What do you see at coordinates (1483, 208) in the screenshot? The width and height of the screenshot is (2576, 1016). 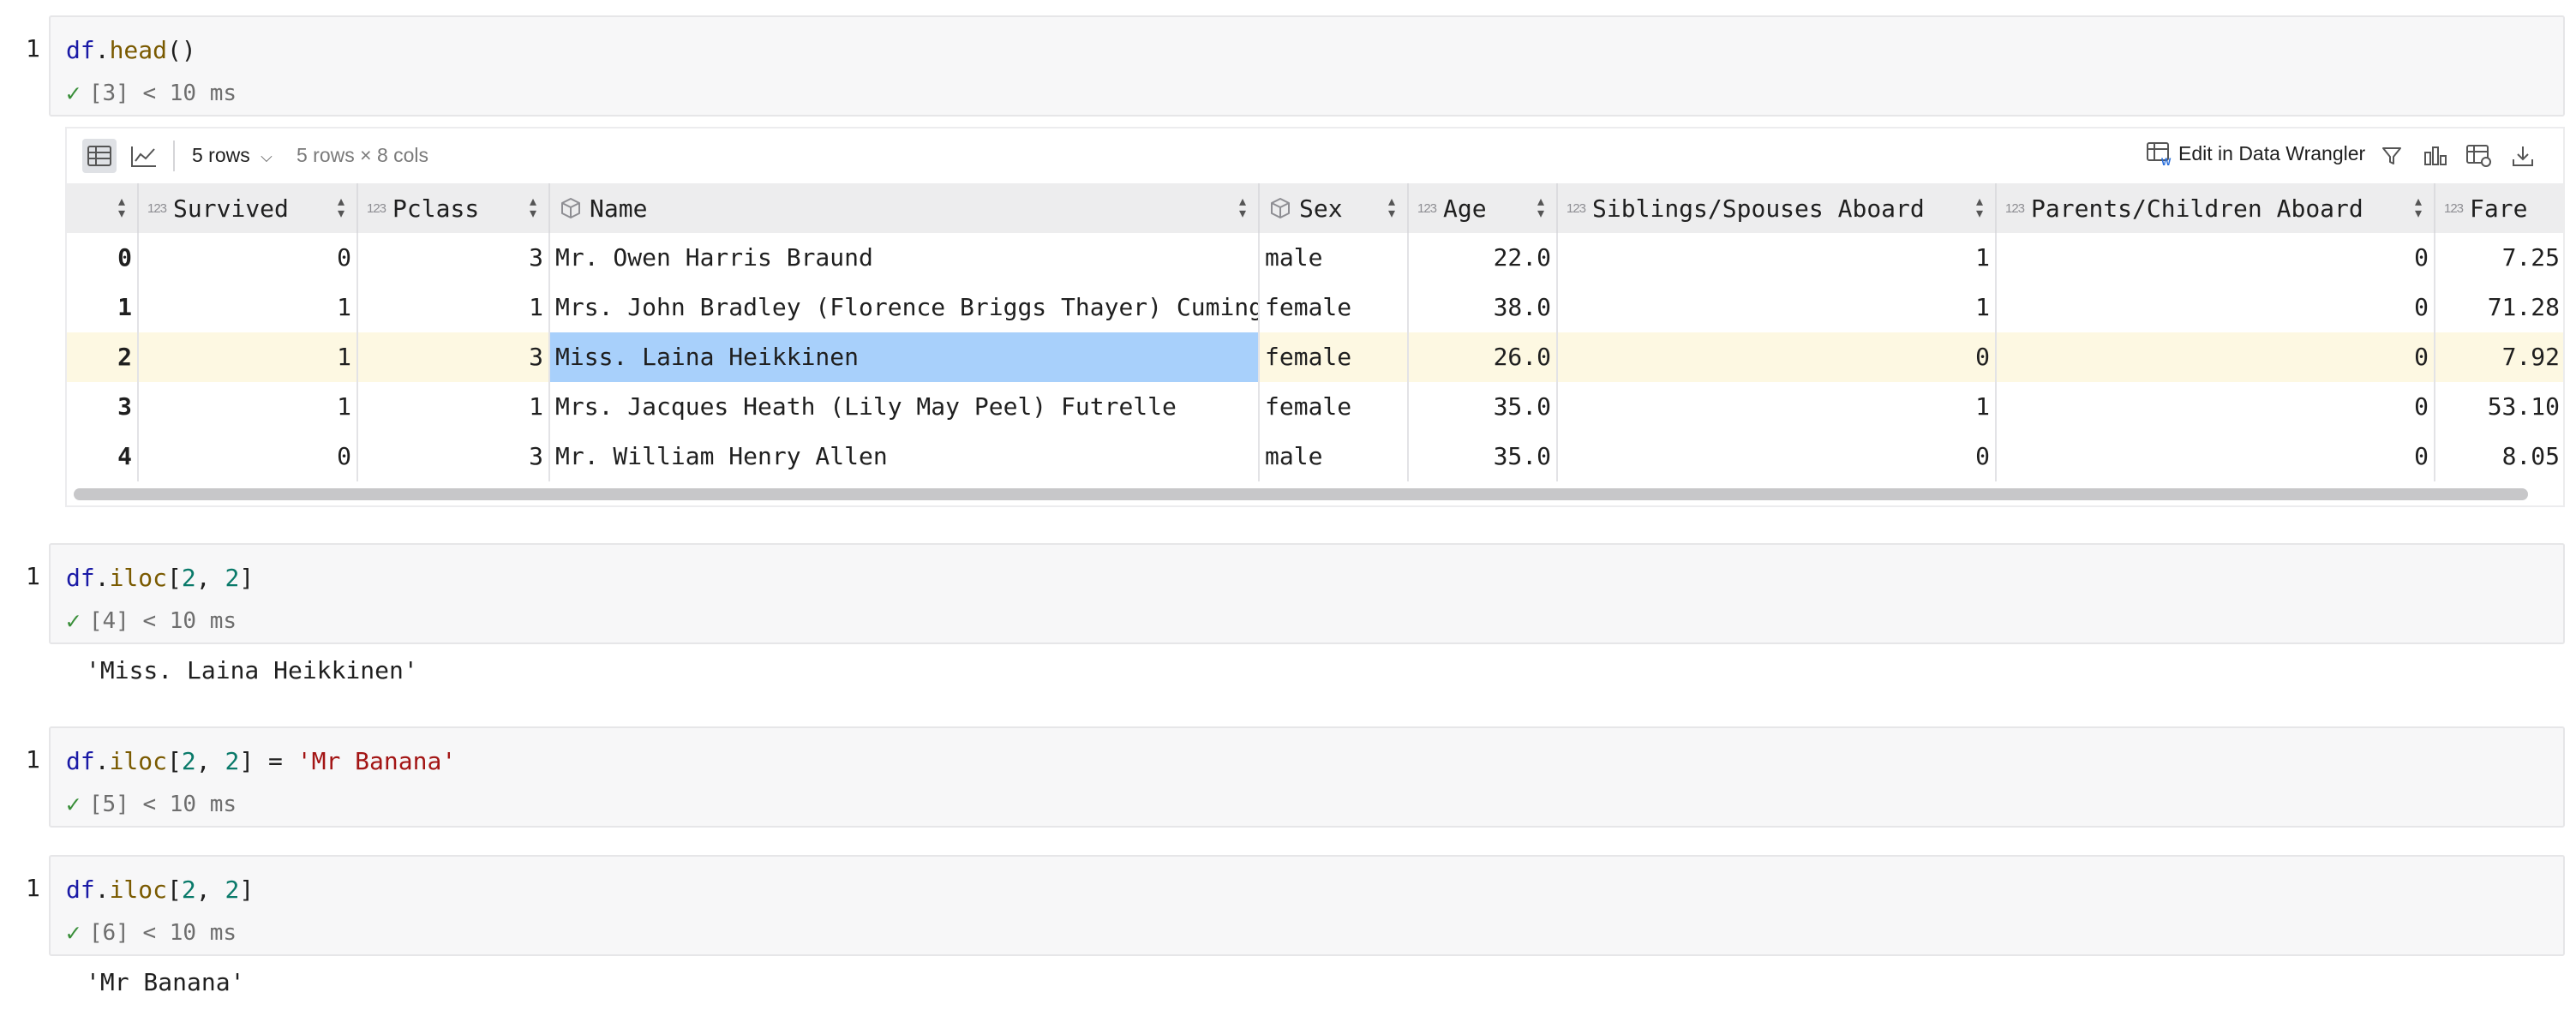 I see `column-header-age: 123 Age ▴ ▾` at bounding box center [1483, 208].